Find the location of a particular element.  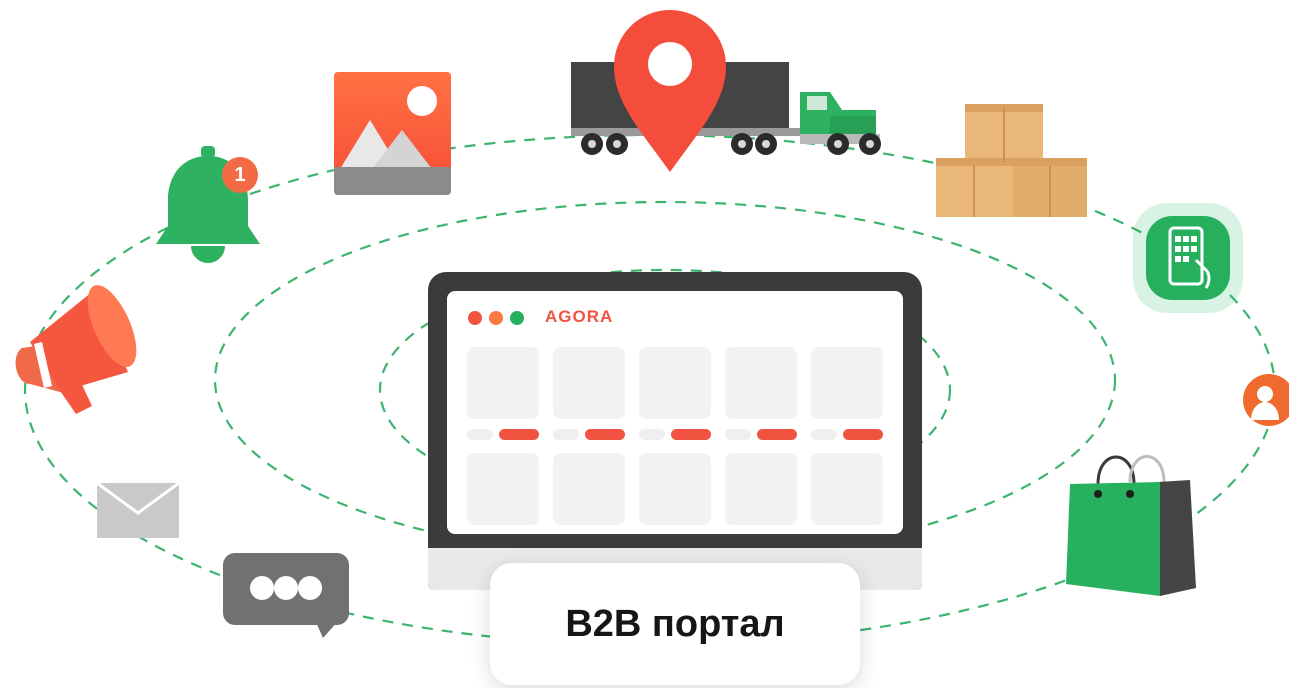

window-dot-green is located at coordinates (517, 318).